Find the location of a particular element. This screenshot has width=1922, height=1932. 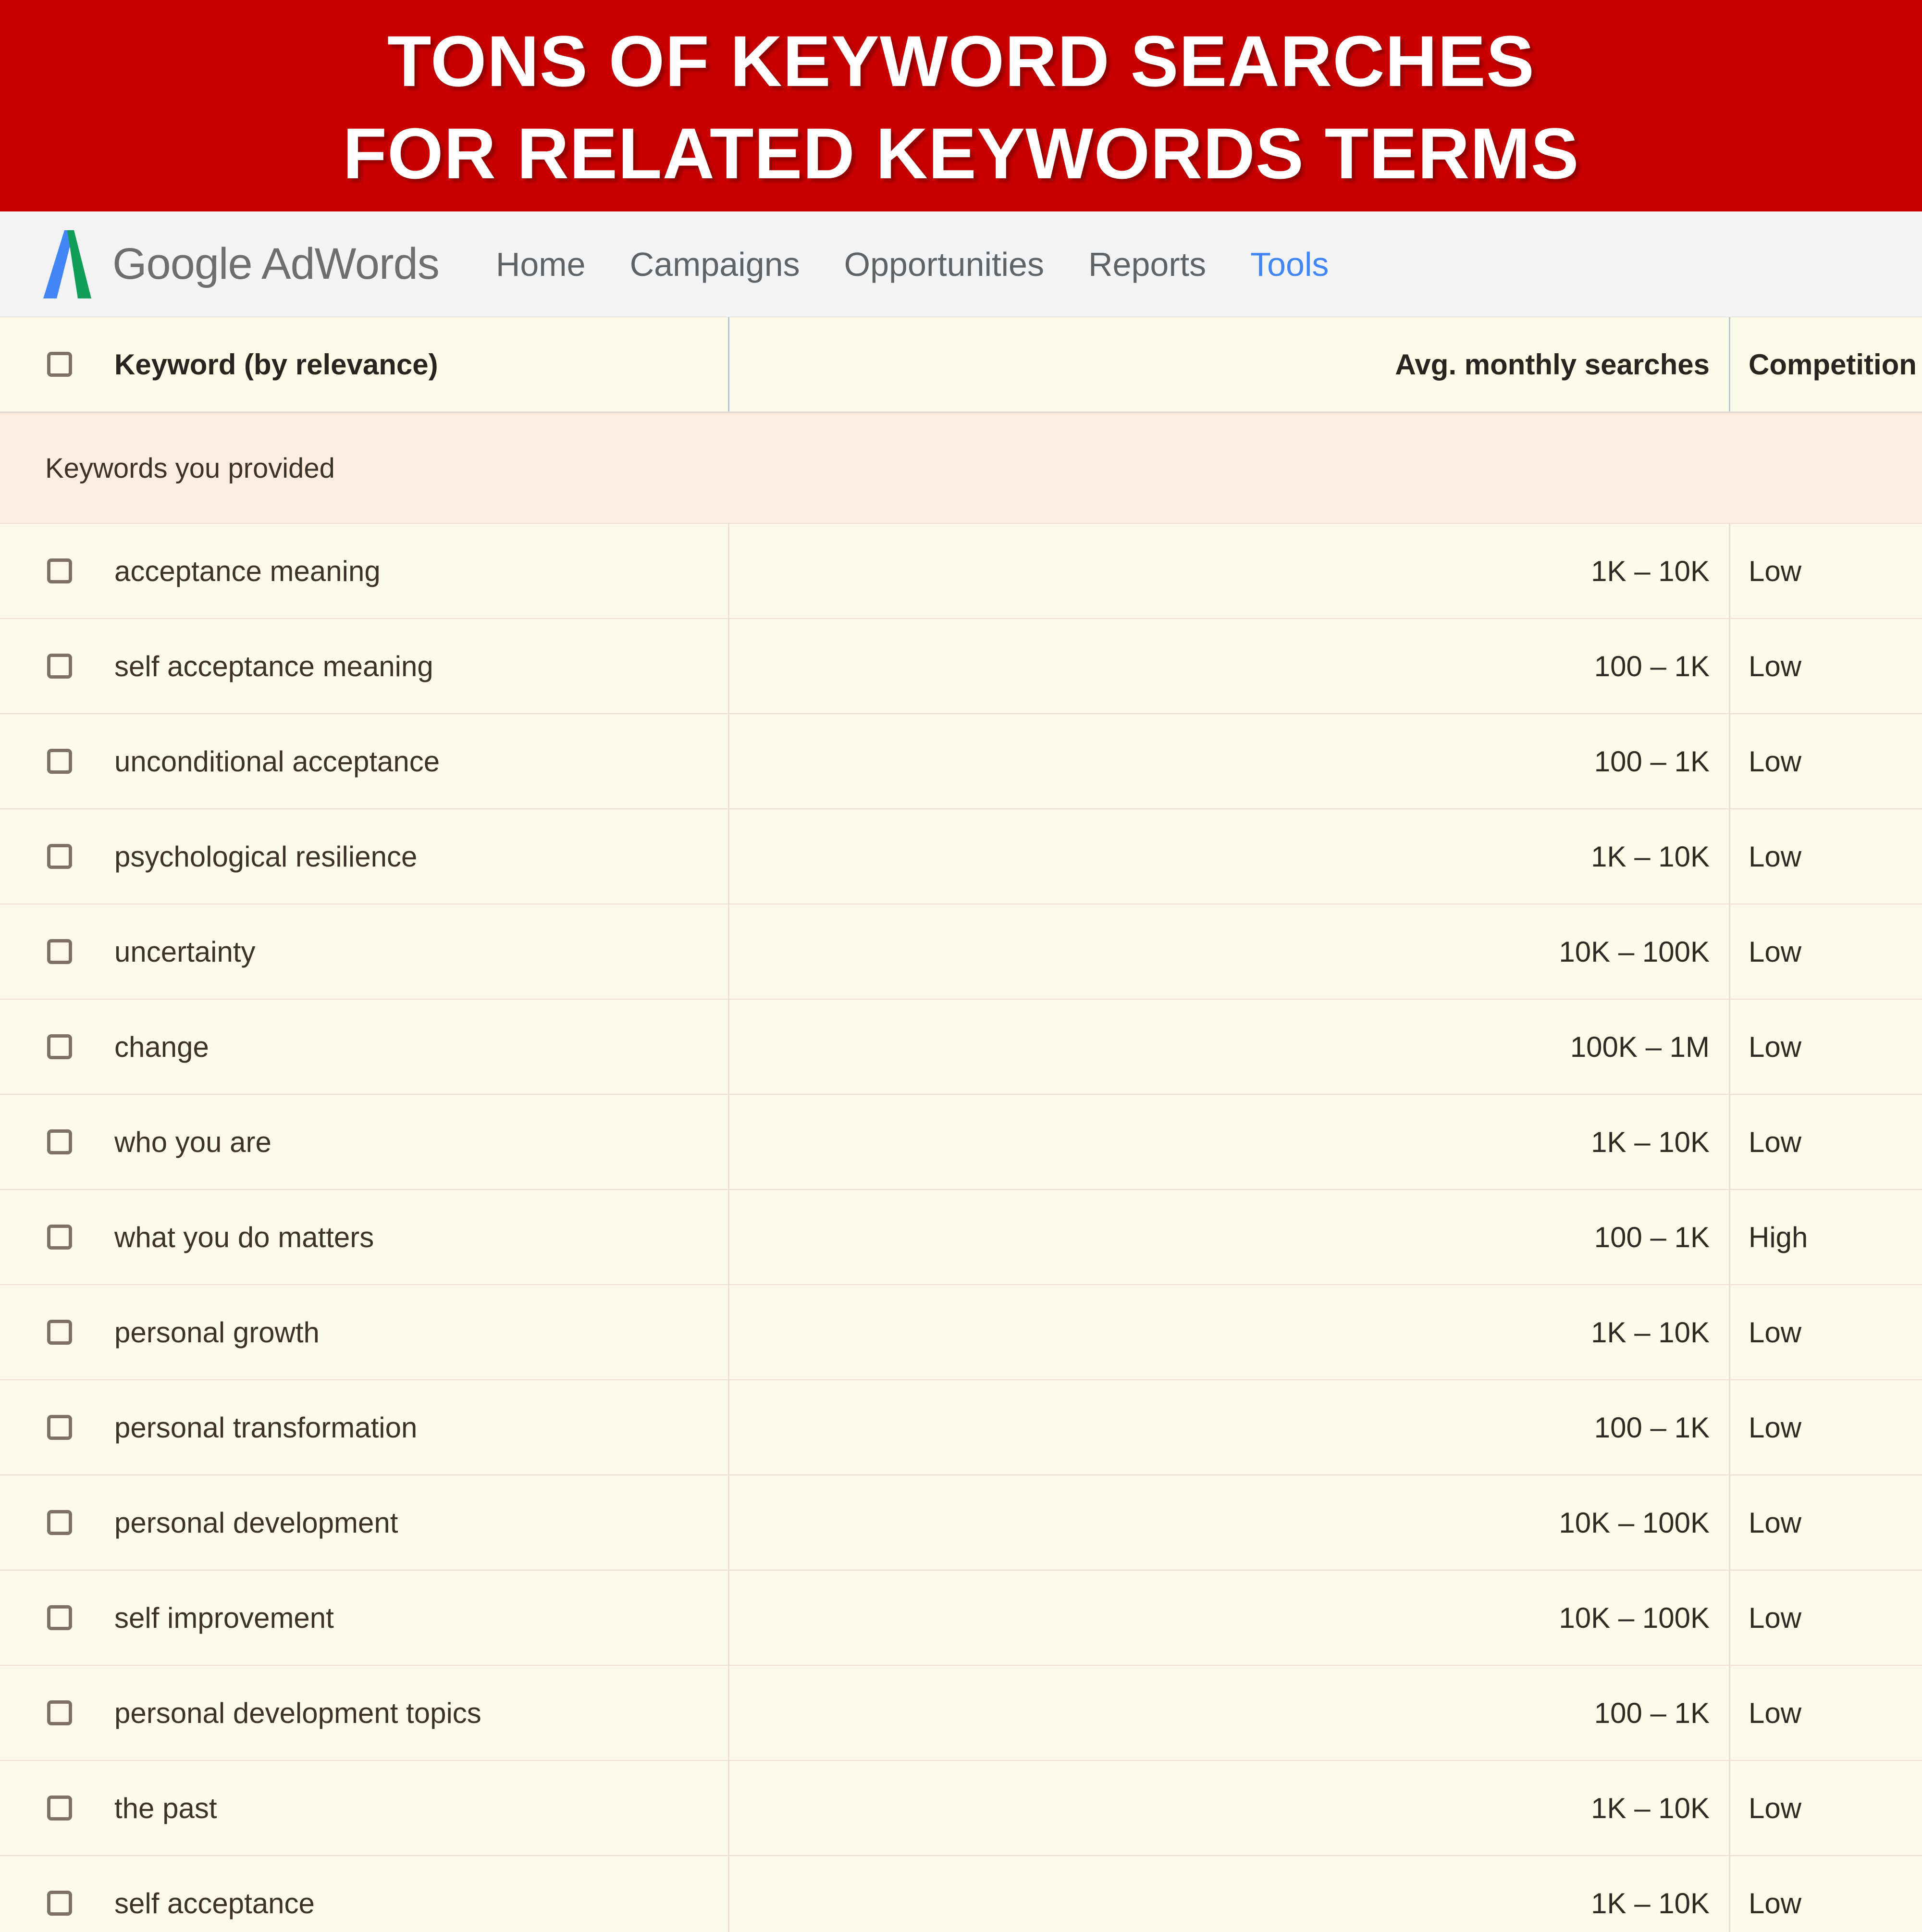

adwords-lambda-icon is located at coordinates (66, 264).